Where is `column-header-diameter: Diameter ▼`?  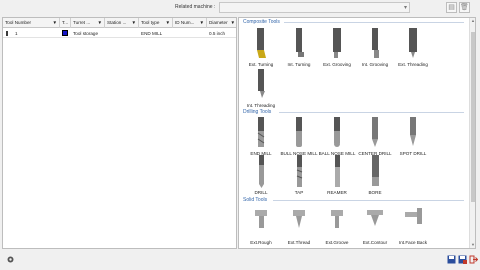
column-header-diameter: Diameter ▼ is located at coordinates (221, 23).